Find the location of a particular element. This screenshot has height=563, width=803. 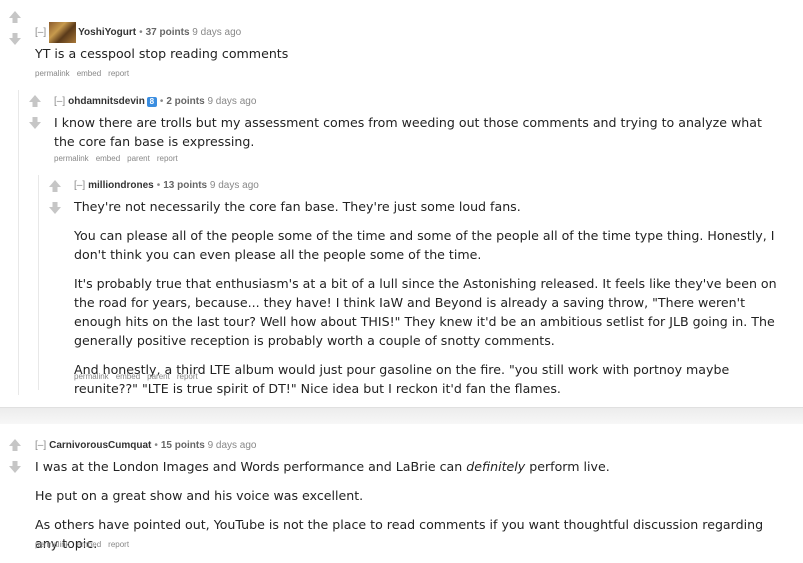

comment-author: CarnivorousCumquat is located at coordinates (100, 445).